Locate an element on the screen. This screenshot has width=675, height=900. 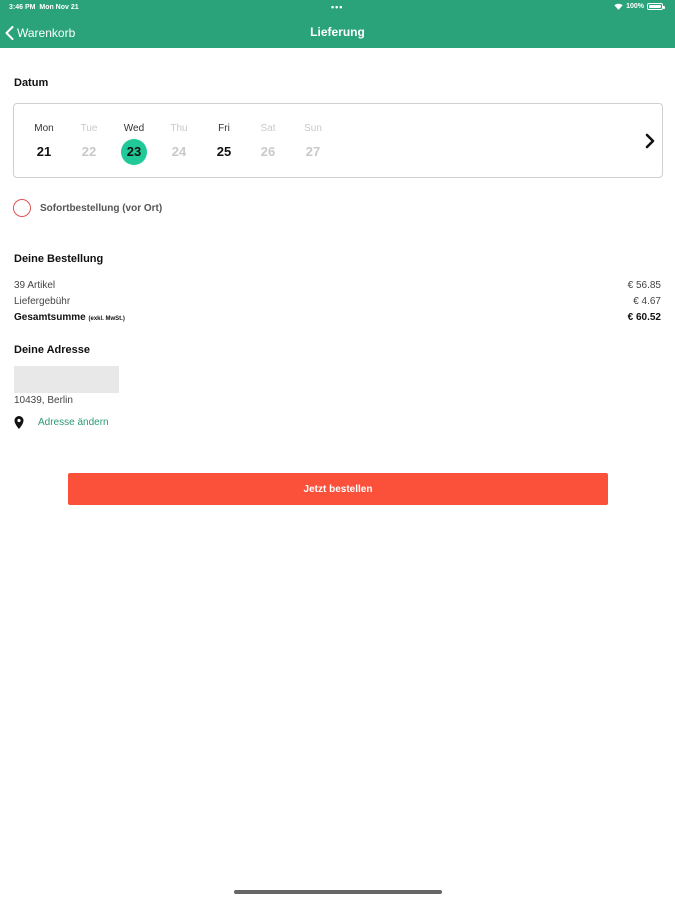
day-friday: Fri 25 is located at coordinates (224, 141).